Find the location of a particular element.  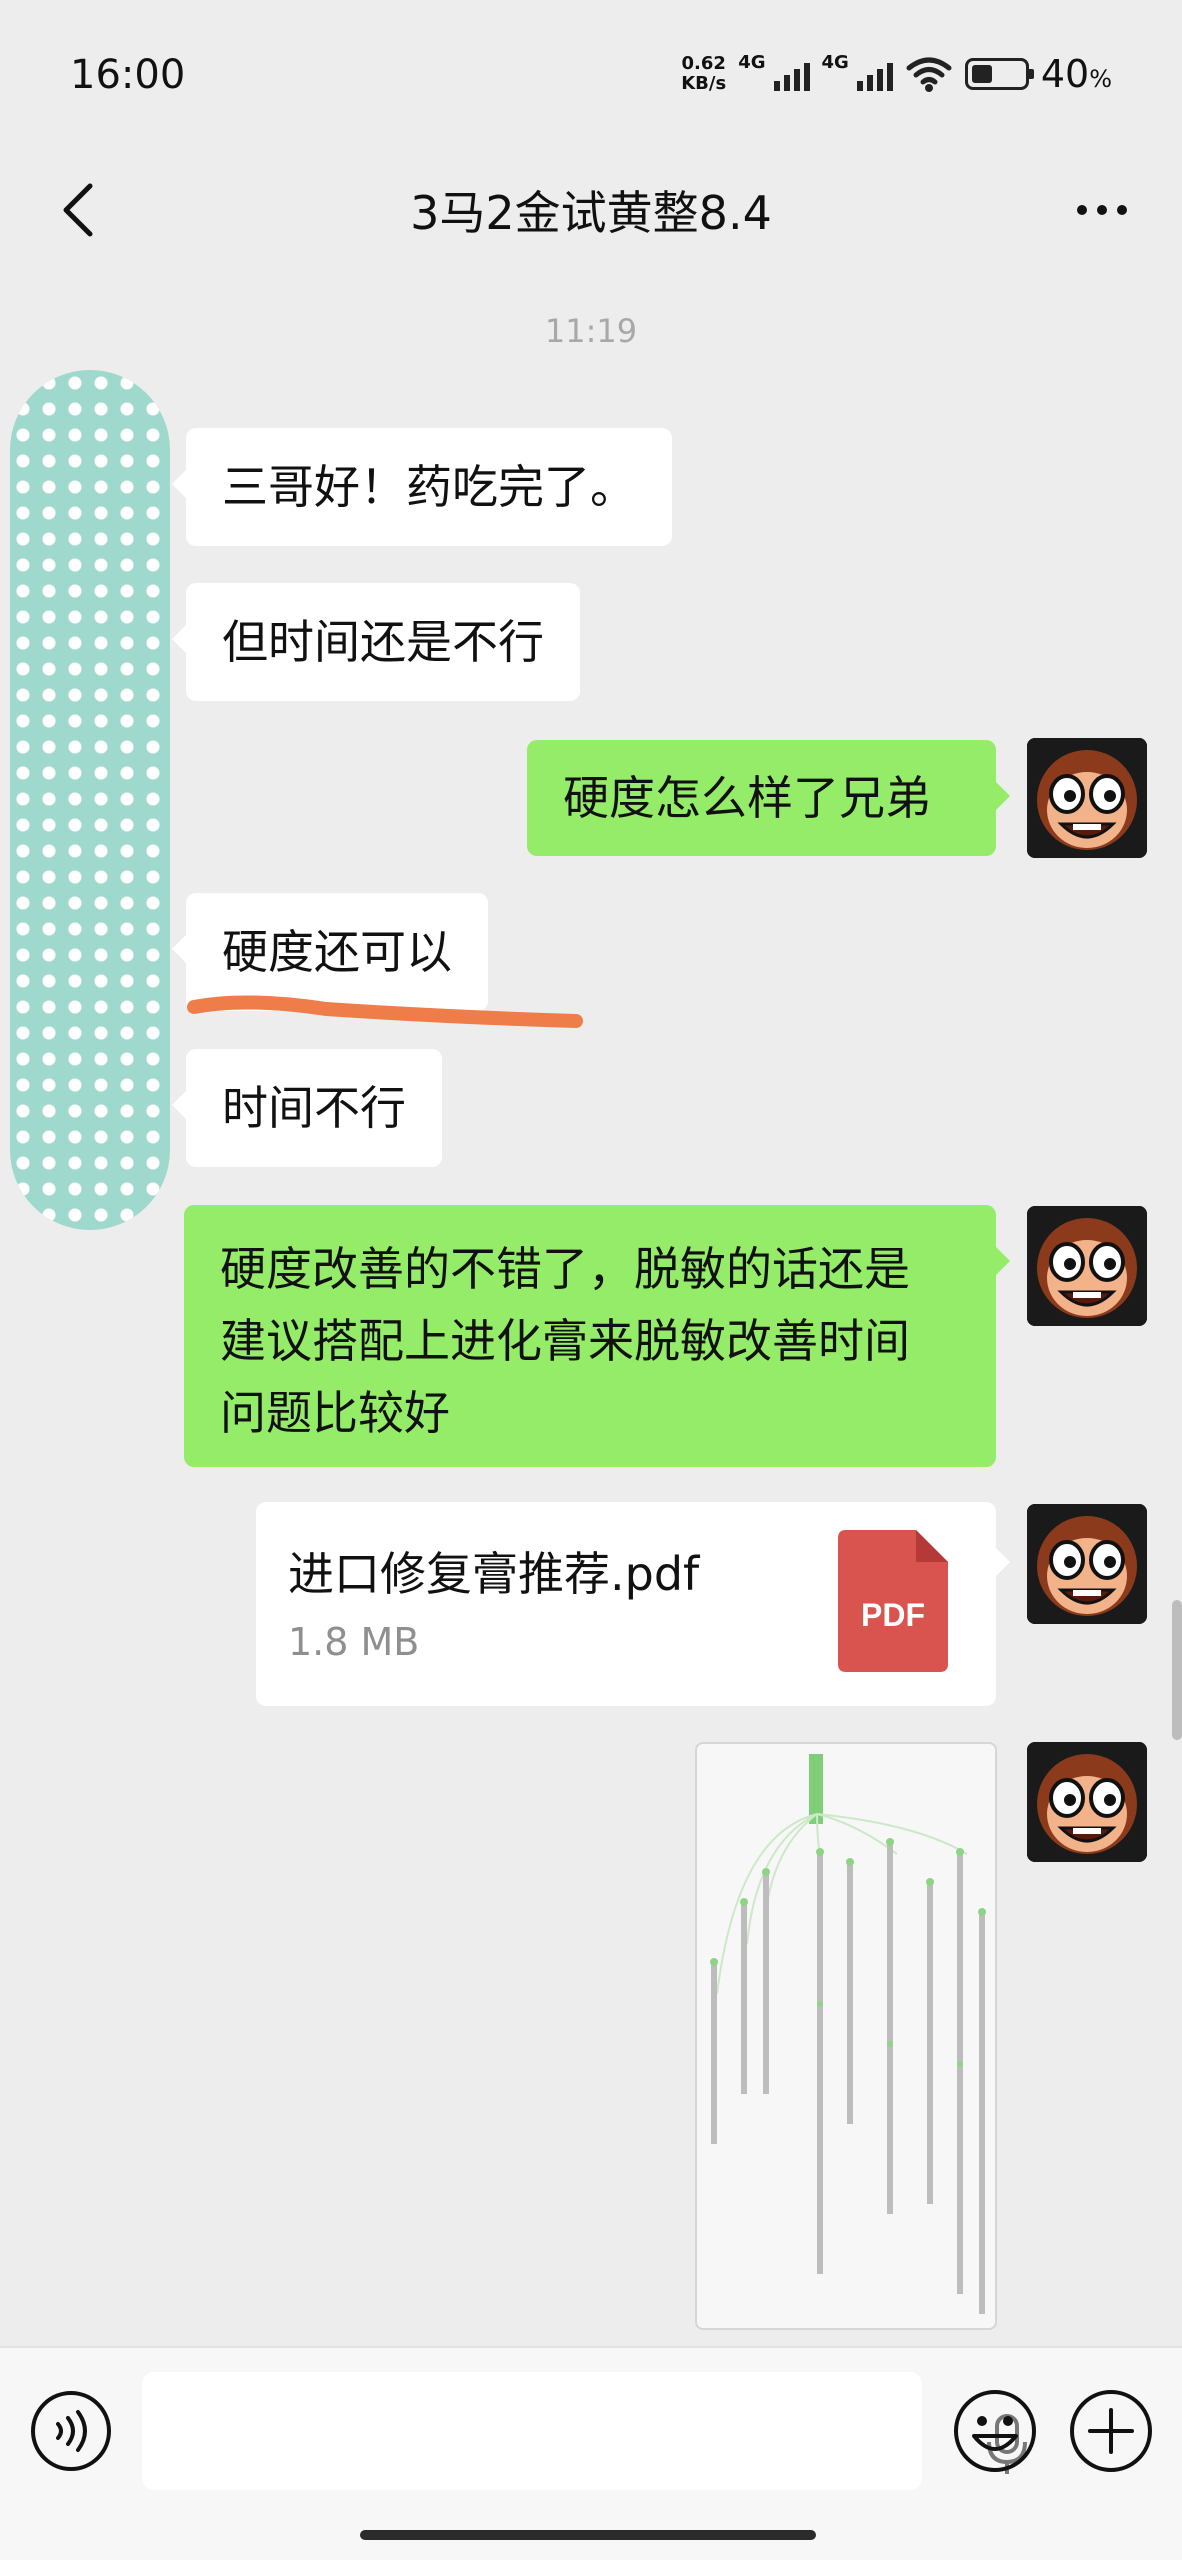

message-bubble-incoming: 三哥好！药吃完了。 is located at coordinates (422, 487).